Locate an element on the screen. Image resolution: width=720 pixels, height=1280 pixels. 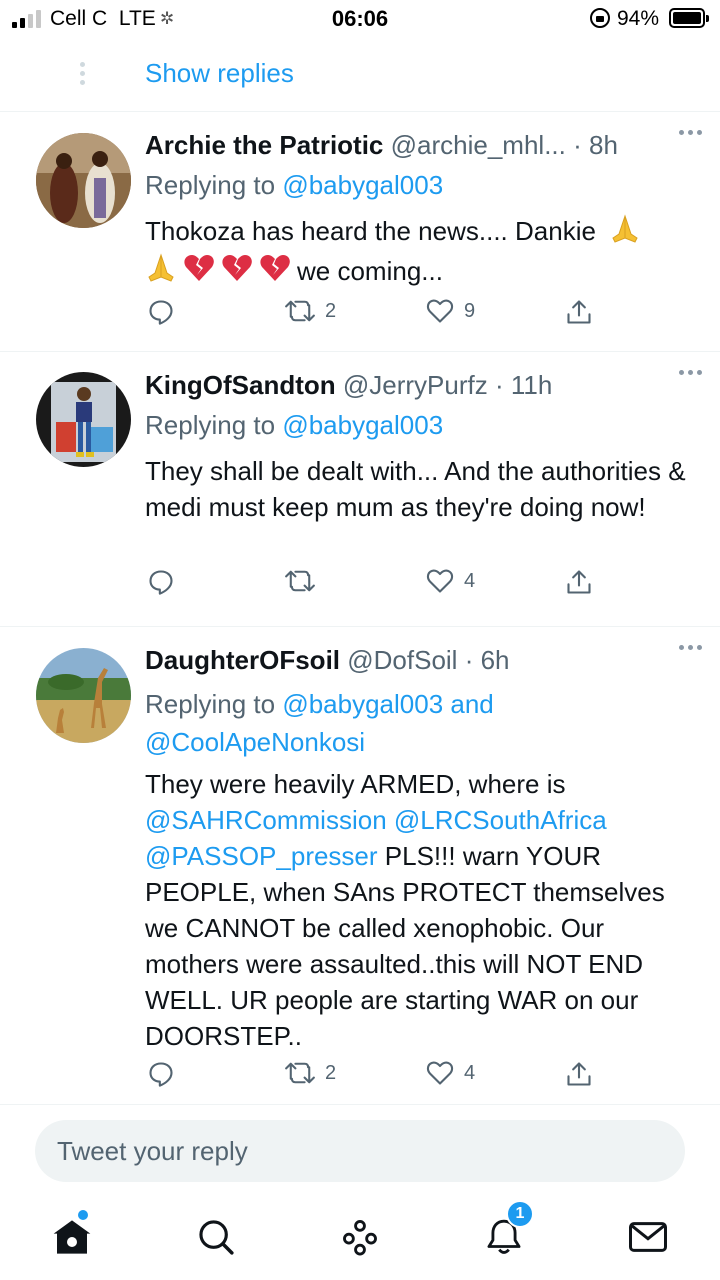
status-bar: Cell C LTE ✲ 06:06 94% is located at coordinates (360, 19).